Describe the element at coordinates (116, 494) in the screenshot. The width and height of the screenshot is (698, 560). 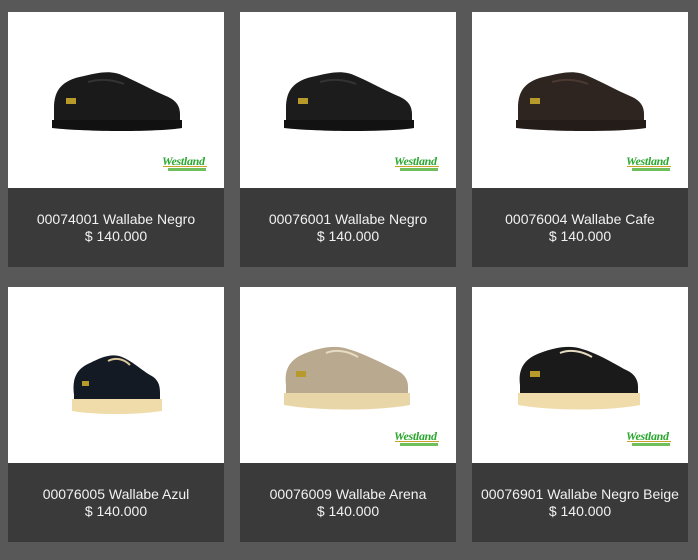
I see `product-title: 00076005 Wallabe Azul` at that location.